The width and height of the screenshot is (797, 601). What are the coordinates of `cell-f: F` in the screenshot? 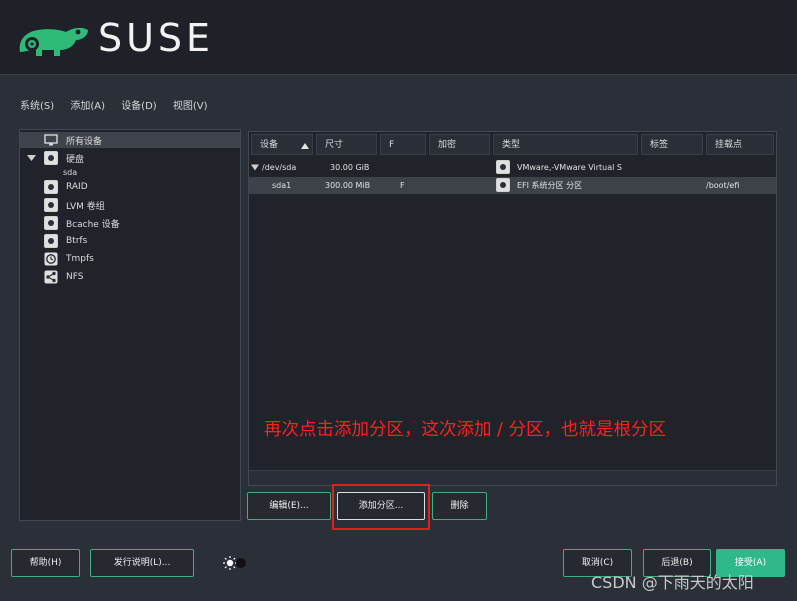 It's located at (402, 185).